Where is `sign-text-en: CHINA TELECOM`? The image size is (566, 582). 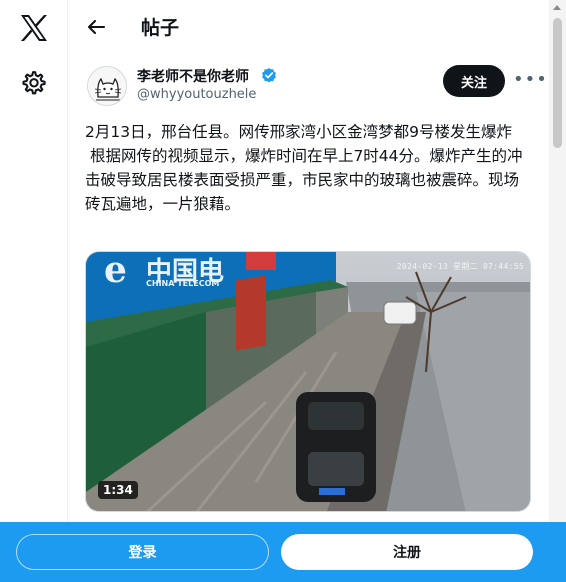
sign-text-en: CHINA TELECOM is located at coordinates (182, 283).